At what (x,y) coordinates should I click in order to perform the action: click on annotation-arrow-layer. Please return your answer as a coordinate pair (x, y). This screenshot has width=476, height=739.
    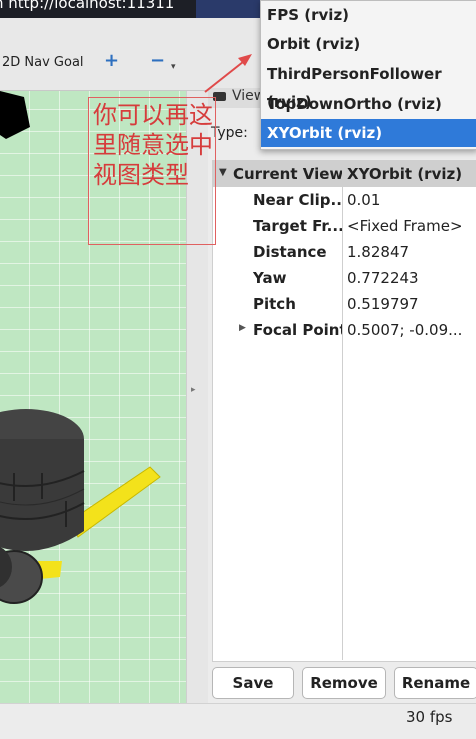
    Looking at the image, I should click on (228, 73).